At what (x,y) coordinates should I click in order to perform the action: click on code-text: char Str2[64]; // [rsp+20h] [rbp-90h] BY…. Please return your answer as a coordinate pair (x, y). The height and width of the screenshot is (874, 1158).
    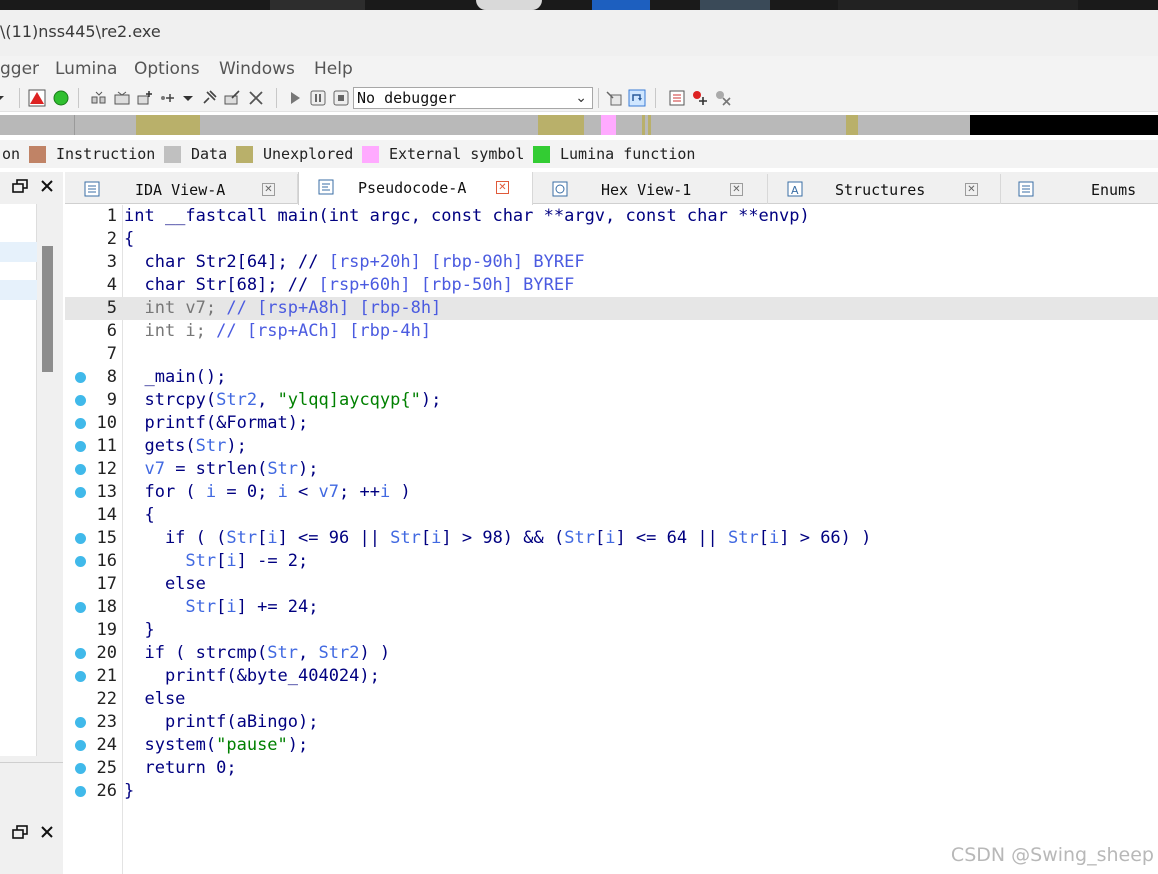
    Looking at the image, I should click on (354, 262).